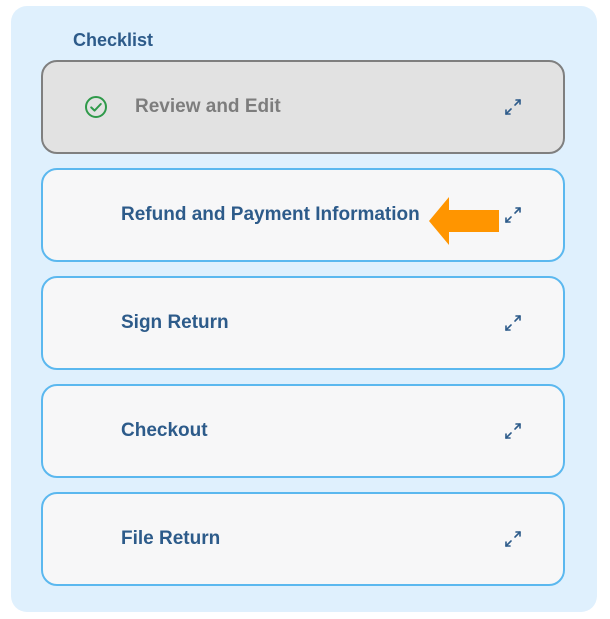 The height and width of the screenshot is (619, 610). I want to click on checklist-item-review-and-edit: Review and Edit, so click(303, 107).